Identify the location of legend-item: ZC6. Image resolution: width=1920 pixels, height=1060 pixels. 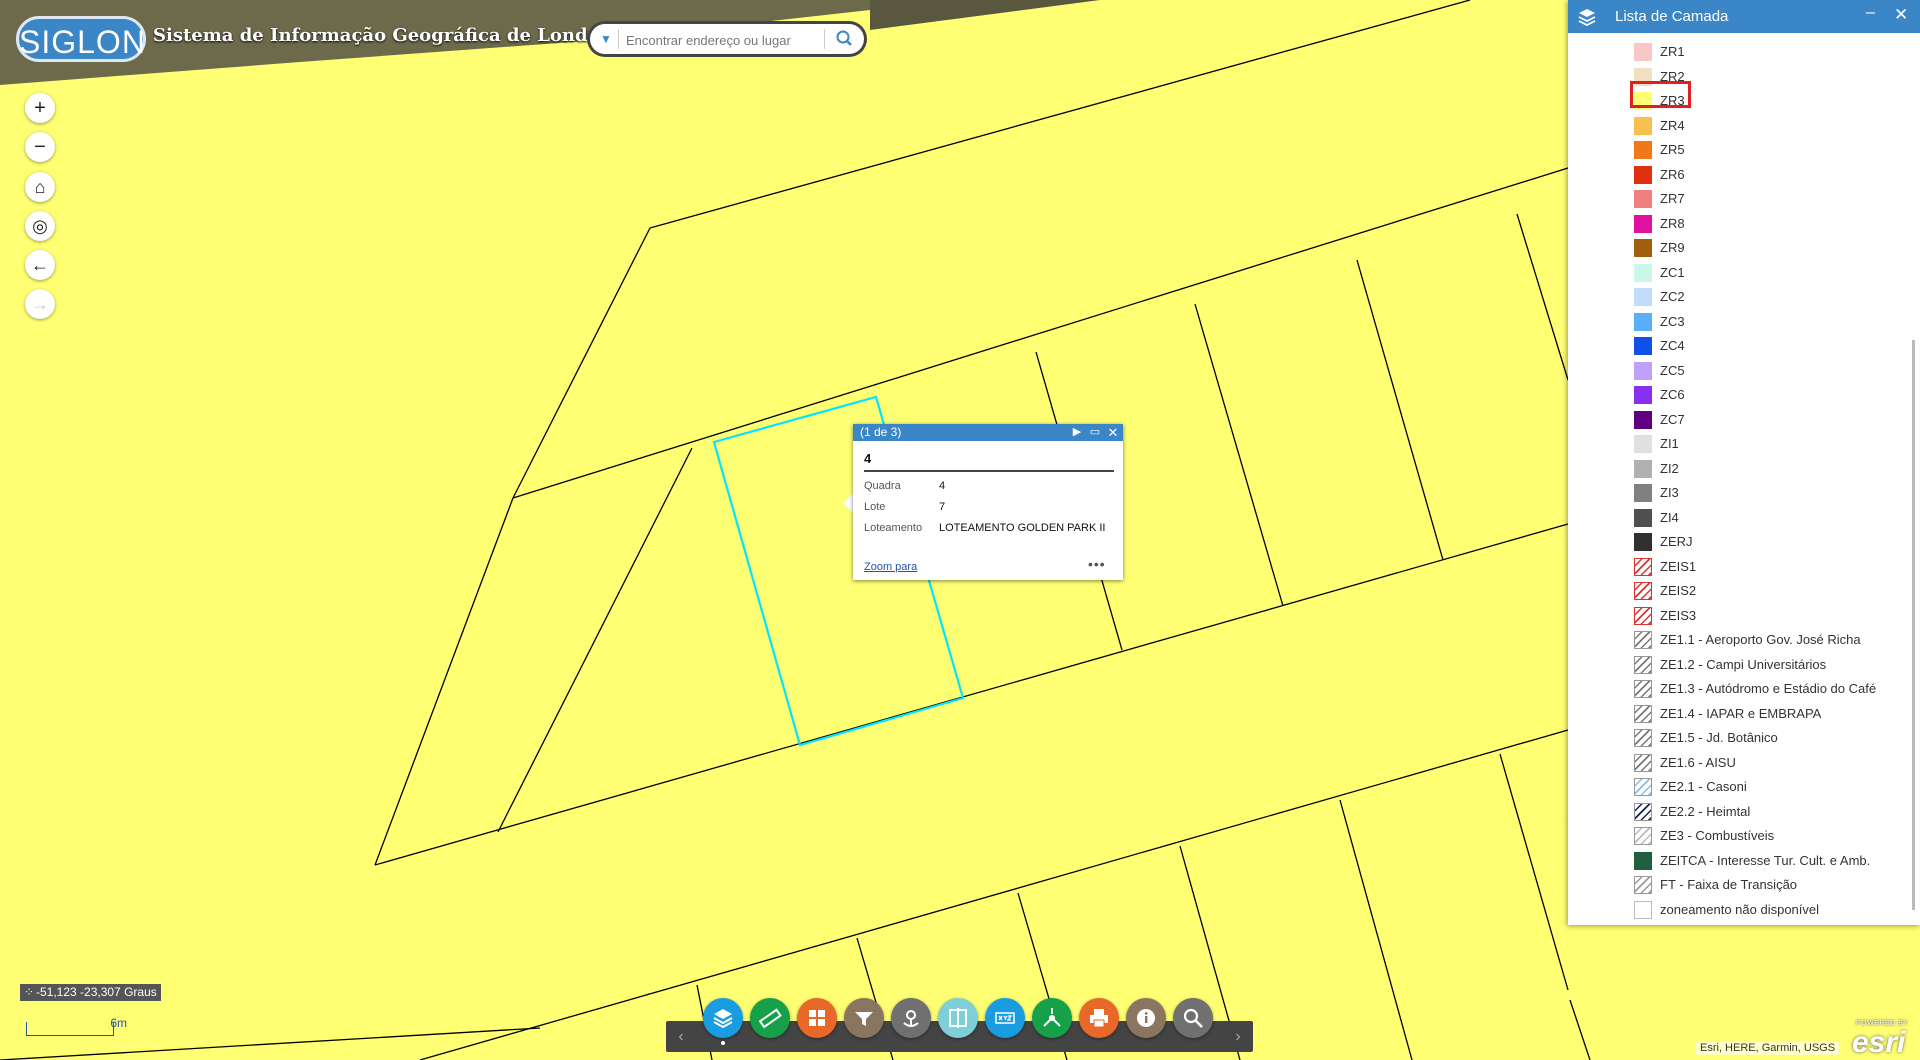
(1774, 394).